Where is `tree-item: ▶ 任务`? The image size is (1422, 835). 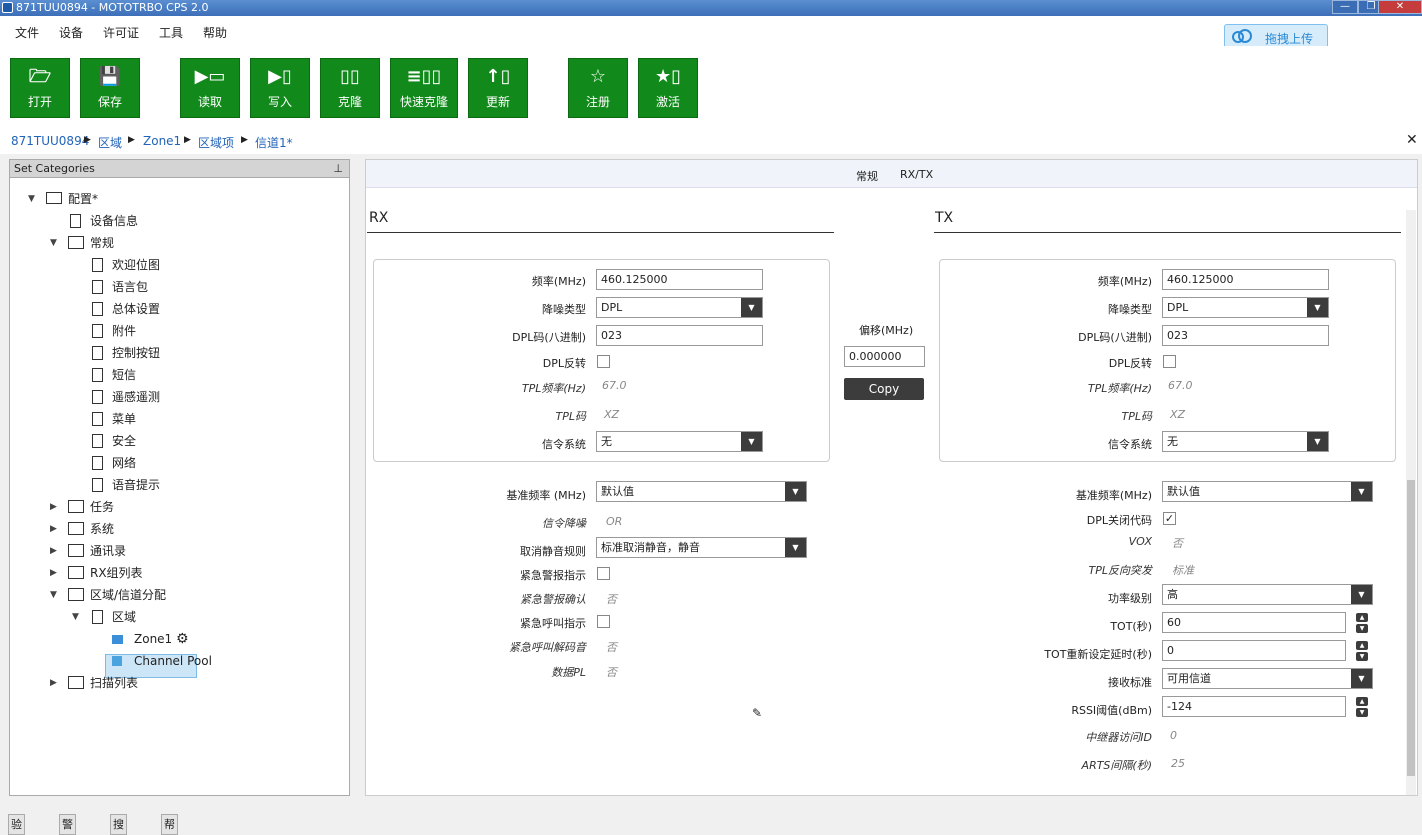
tree-item: ▶ 任务 is located at coordinates (179, 507).